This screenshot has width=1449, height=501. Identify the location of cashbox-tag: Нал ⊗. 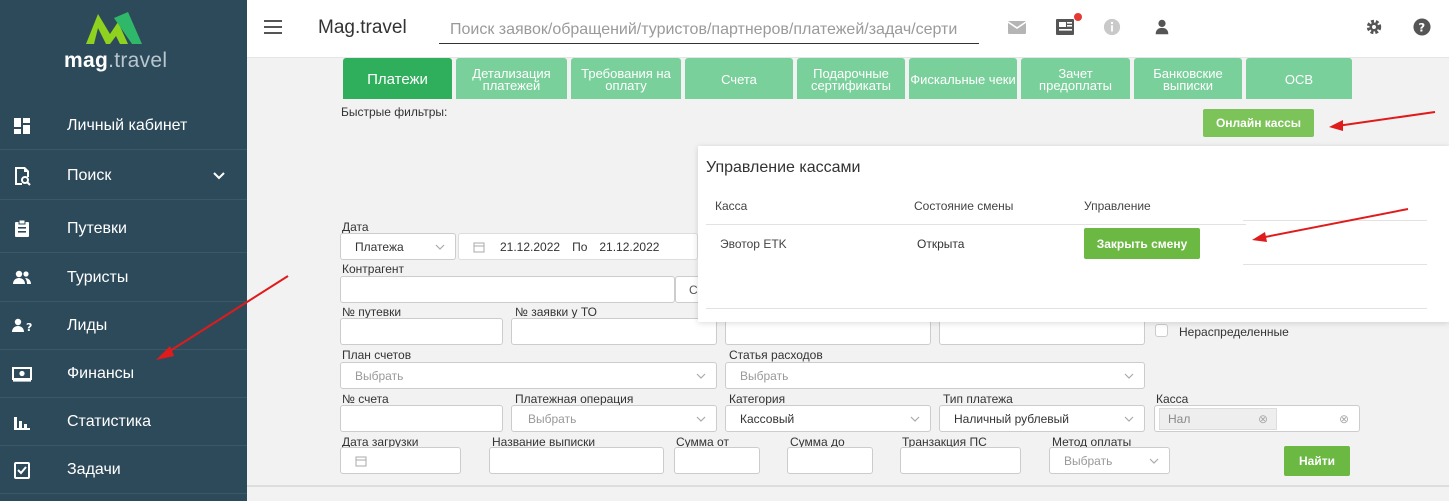
(1218, 418).